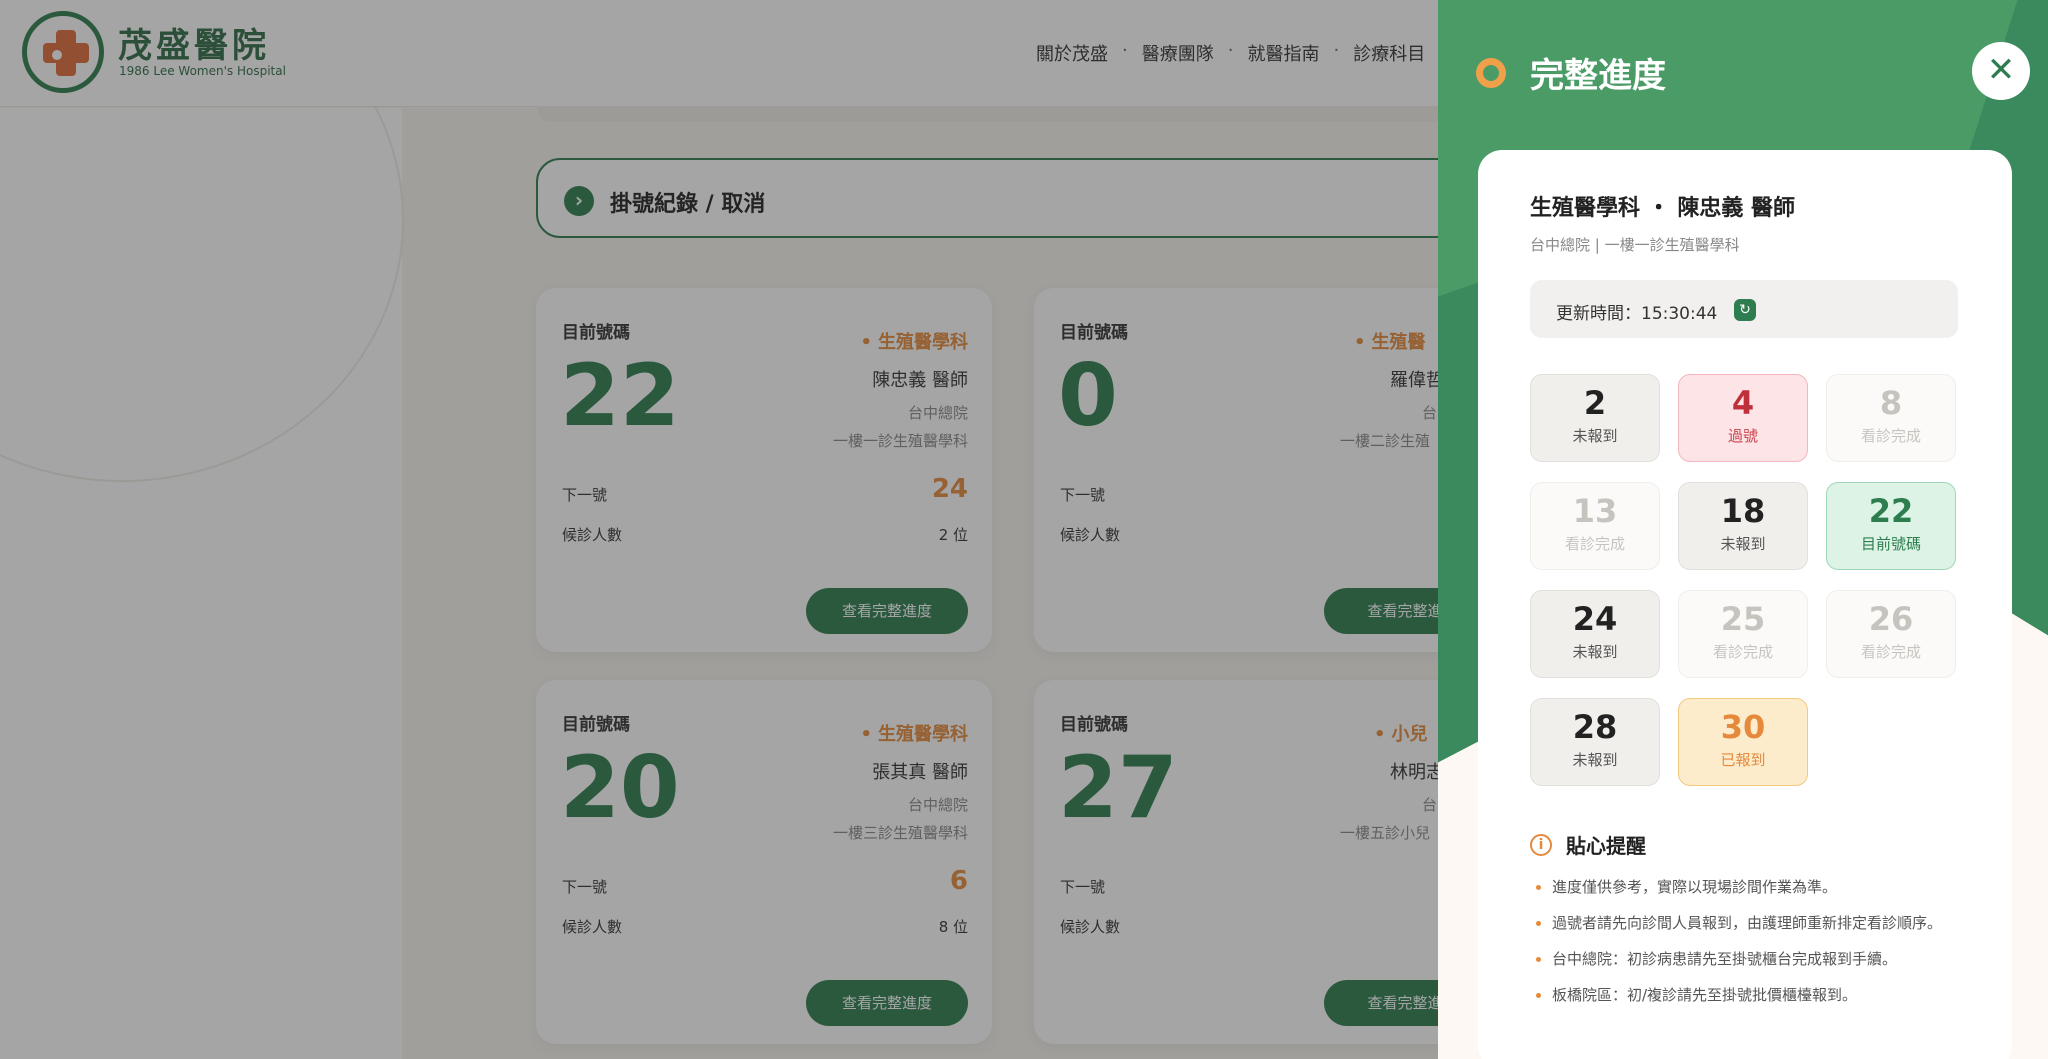 The image size is (2048, 1059). What do you see at coordinates (1635, 245) in the screenshot?
I see `clinic-location: 台中總院 | 一樓一診生殖醫學科` at bounding box center [1635, 245].